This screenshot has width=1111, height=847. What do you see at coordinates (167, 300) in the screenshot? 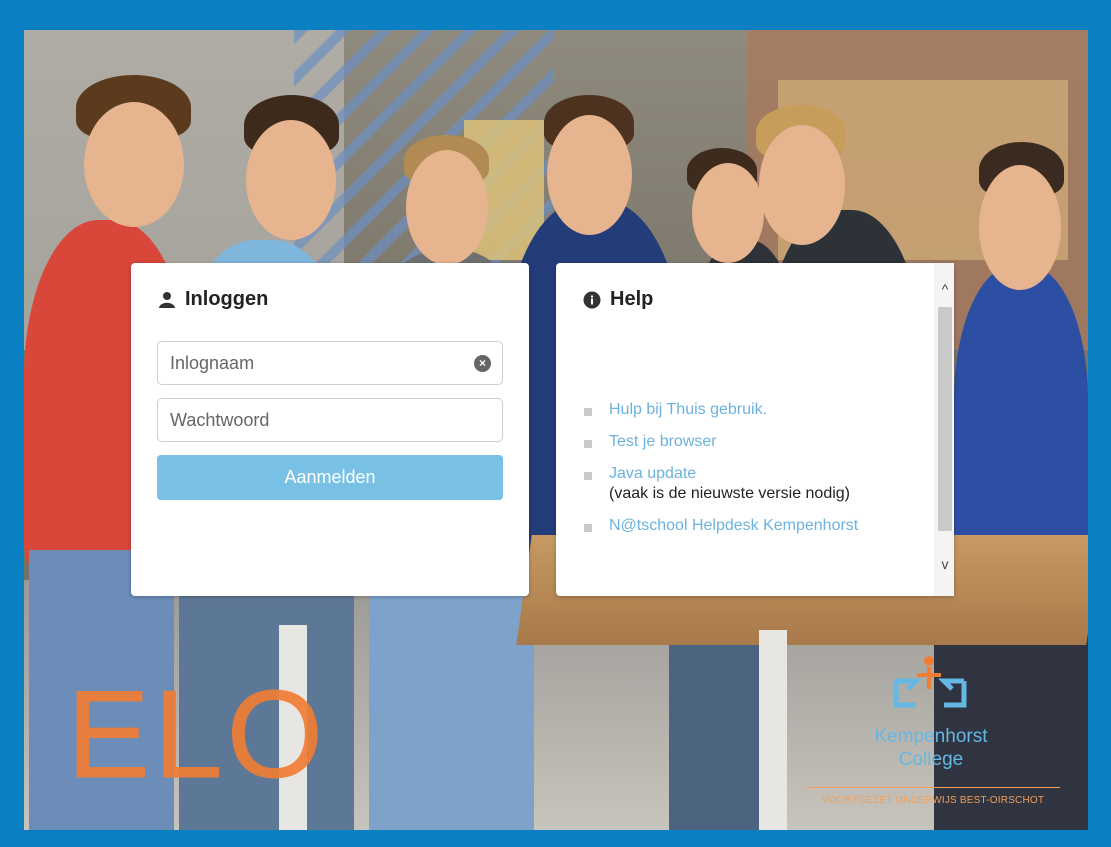
I see `user-icon` at bounding box center [167, 300].